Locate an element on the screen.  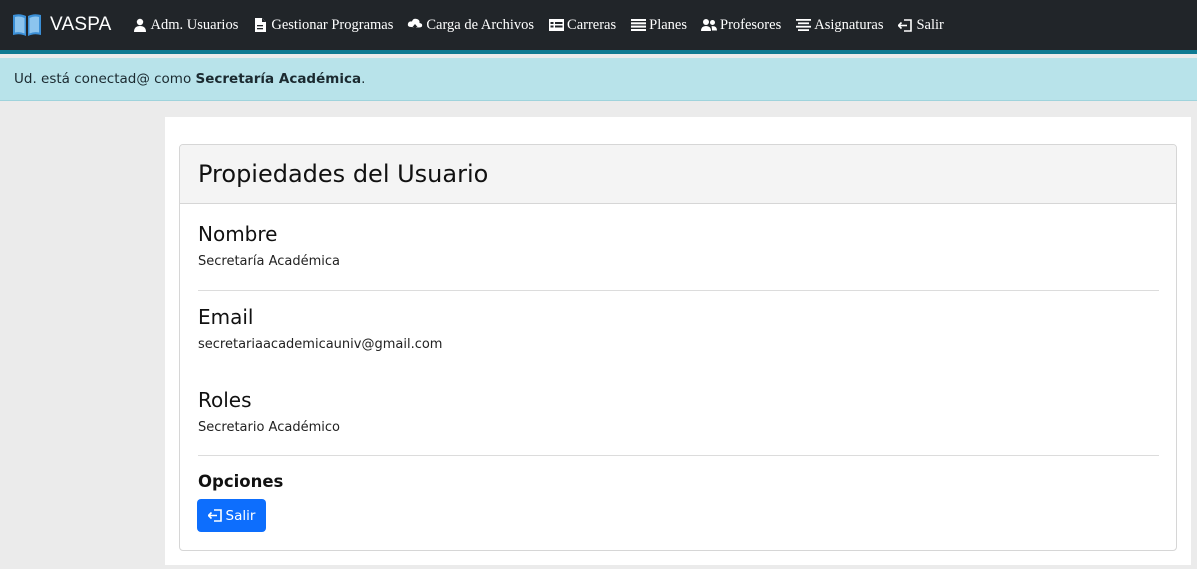
field-email: Email secretariaacademicauniv@gmail.com is located at coordinates (678, 328).